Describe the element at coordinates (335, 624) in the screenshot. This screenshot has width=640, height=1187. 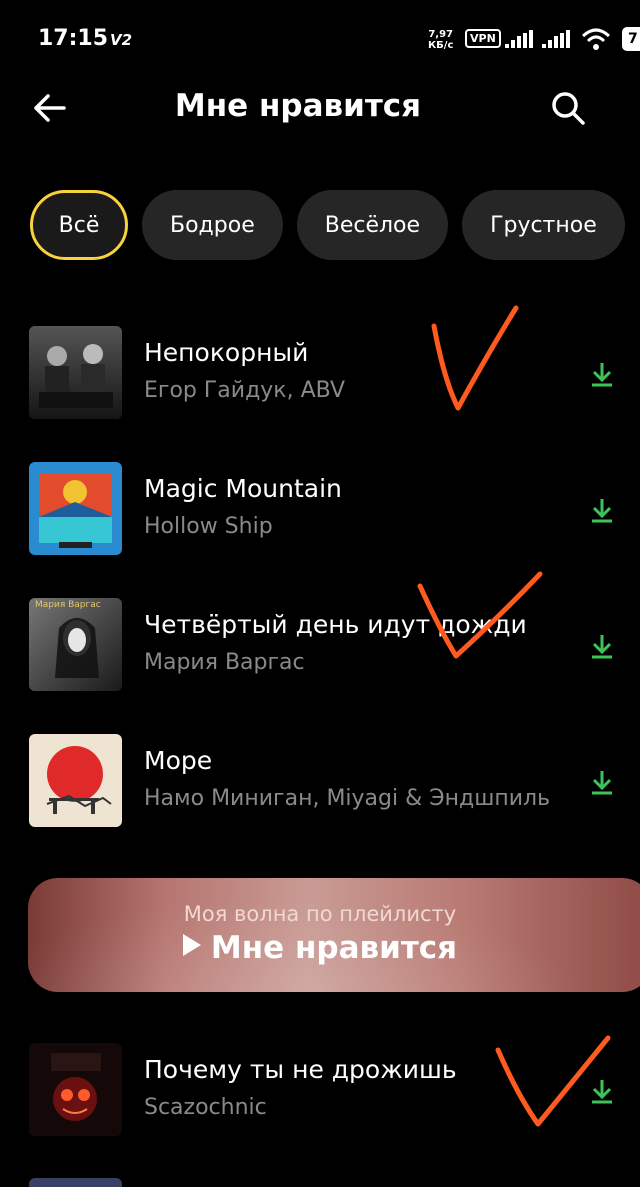
I see `track-title: Четвёртый день идут дожди` at that location.